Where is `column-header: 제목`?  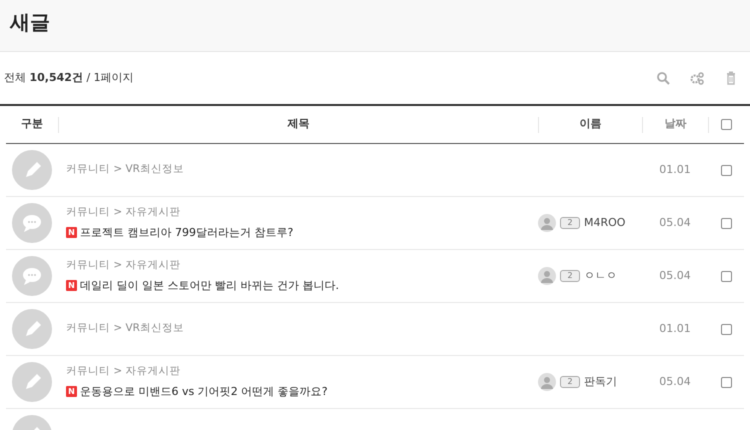
column-header: 제목 is located at coordinates (298, 124).